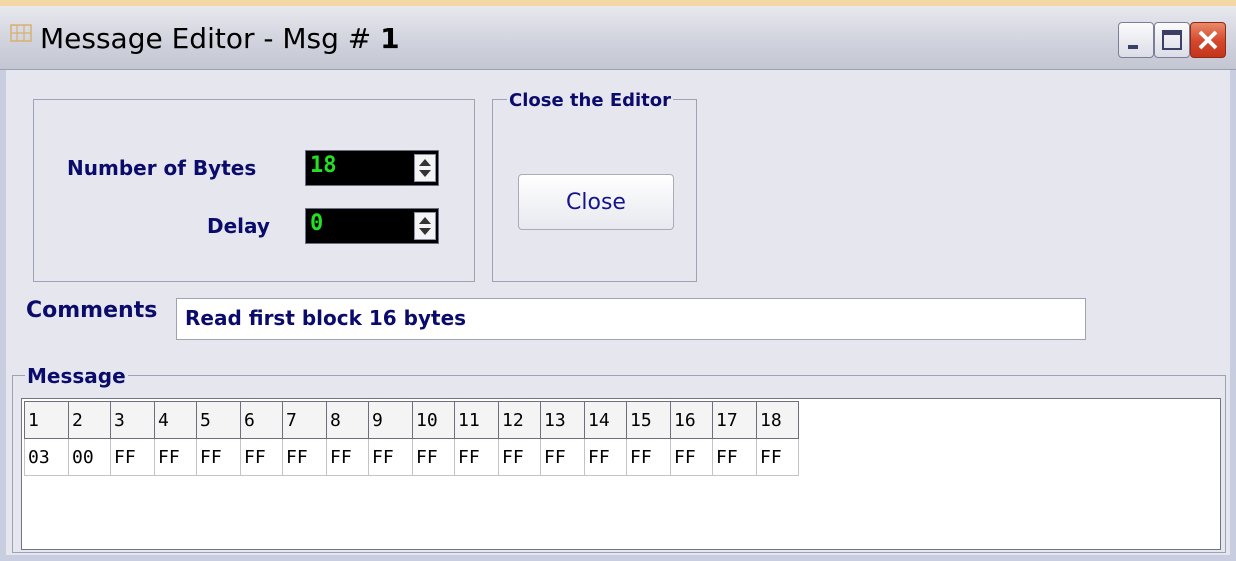 The height and width of the screenshot is (561, 1236). Describe the element at coordinates (648, 420) in the screenshot. I see `column-header: 15` at that location.